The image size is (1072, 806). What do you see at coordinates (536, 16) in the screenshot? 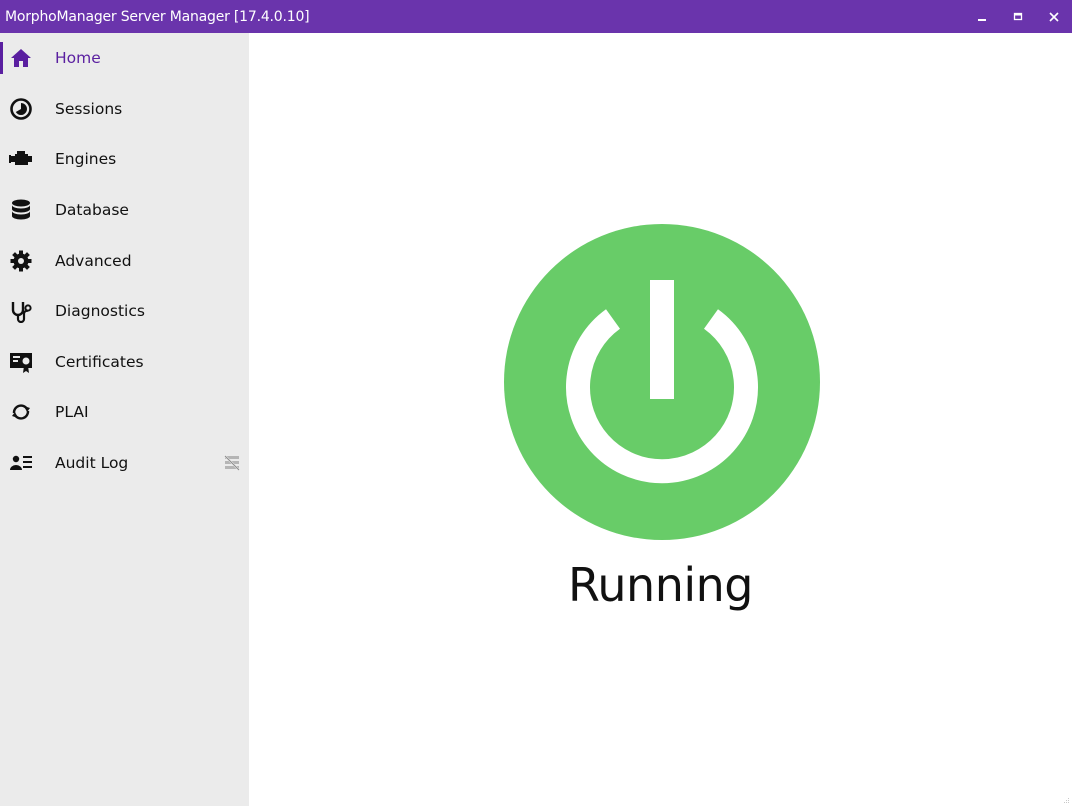
I see `title-bar: MorphoManager Server Manager [17.4.0.10]` at bounding box center [536, 16].